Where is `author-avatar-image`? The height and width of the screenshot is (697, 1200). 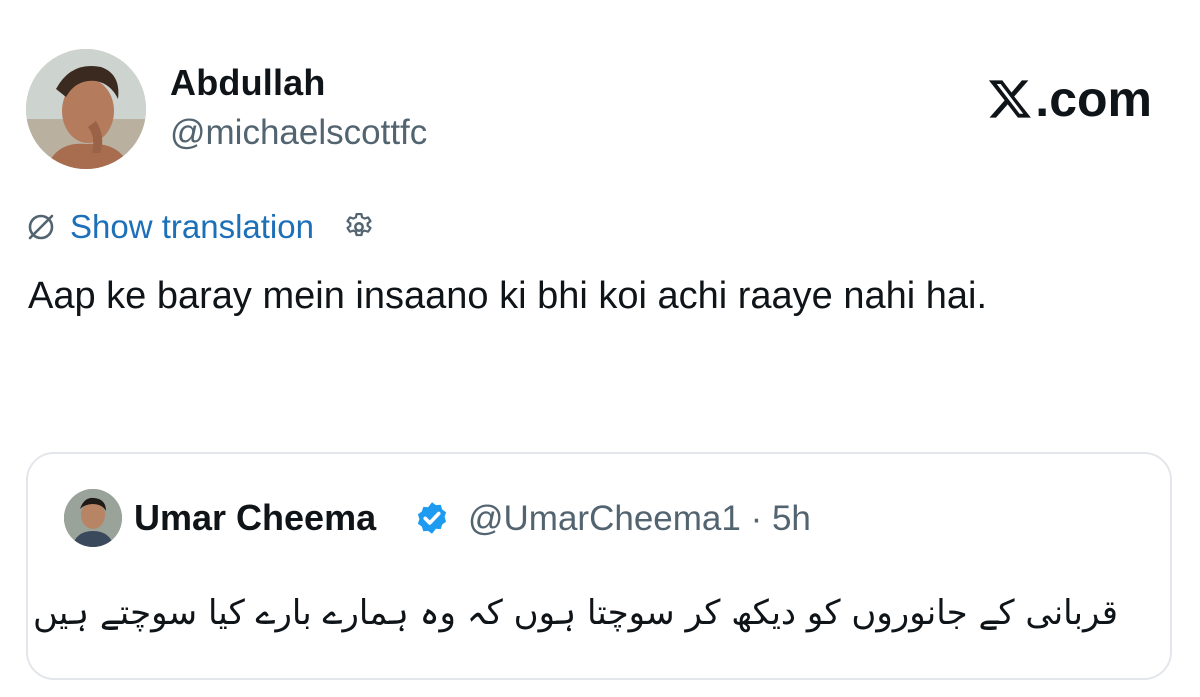
author-avatar-image is located at coordinates (86, 109).